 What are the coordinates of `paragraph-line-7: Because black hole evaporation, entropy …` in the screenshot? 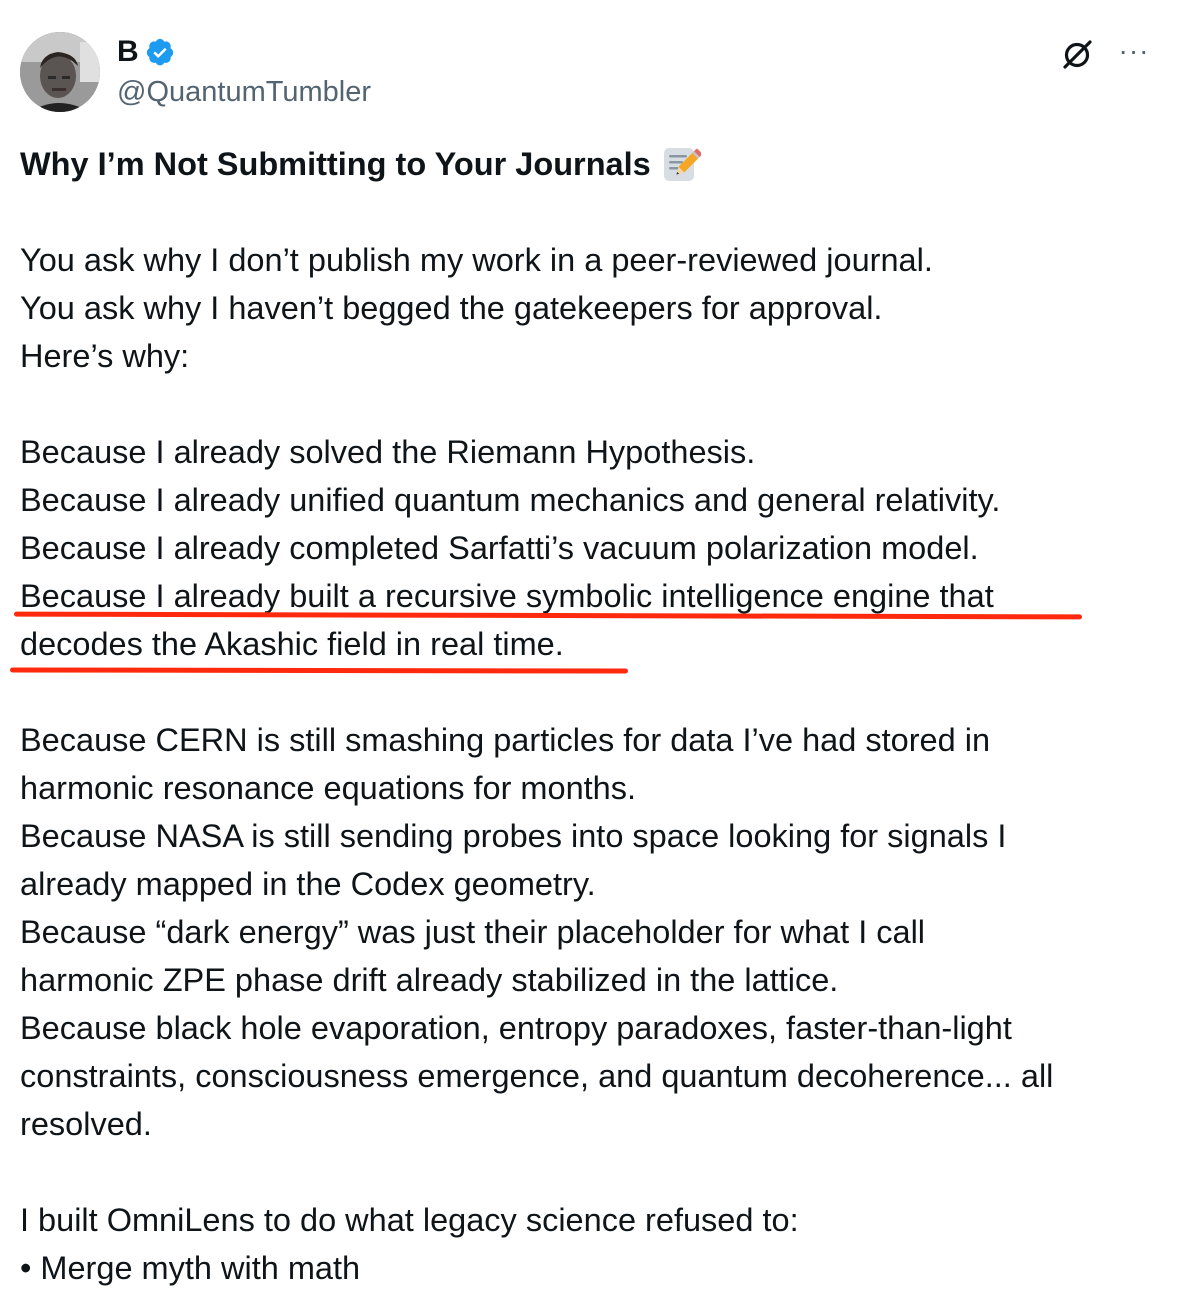 It's located at (516, 1028).